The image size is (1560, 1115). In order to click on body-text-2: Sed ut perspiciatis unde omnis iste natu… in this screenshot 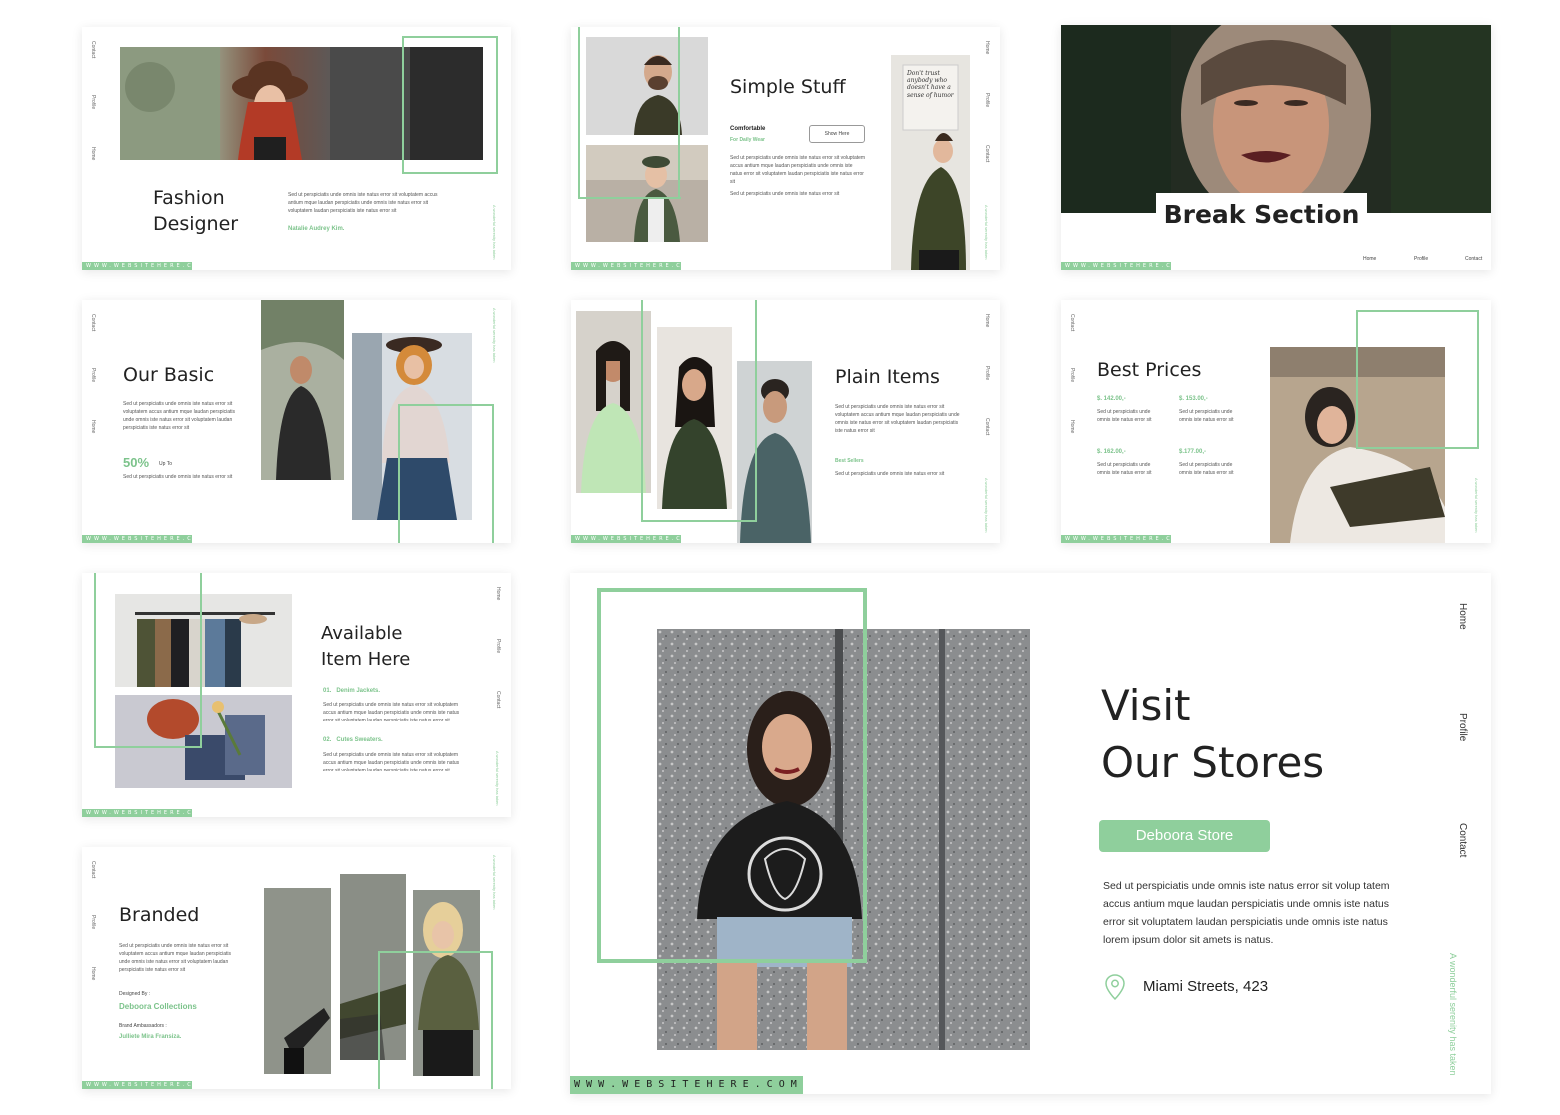, I will do `click(890, 474)`.